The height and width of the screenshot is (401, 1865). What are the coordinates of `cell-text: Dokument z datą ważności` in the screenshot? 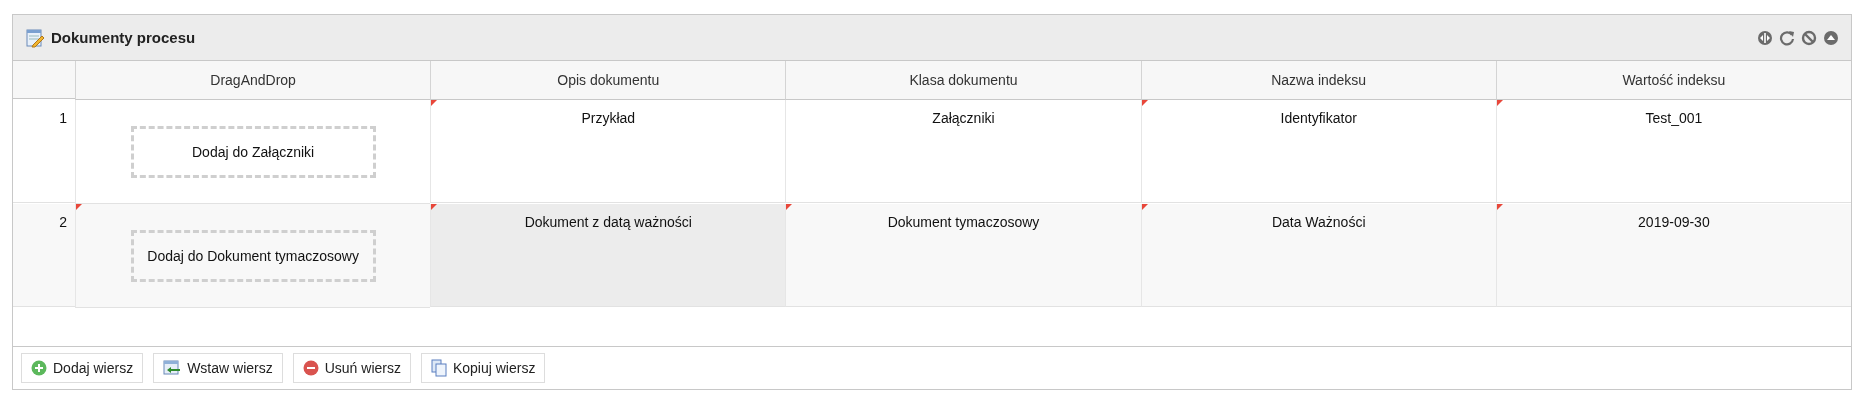 It's located at (608, 222).